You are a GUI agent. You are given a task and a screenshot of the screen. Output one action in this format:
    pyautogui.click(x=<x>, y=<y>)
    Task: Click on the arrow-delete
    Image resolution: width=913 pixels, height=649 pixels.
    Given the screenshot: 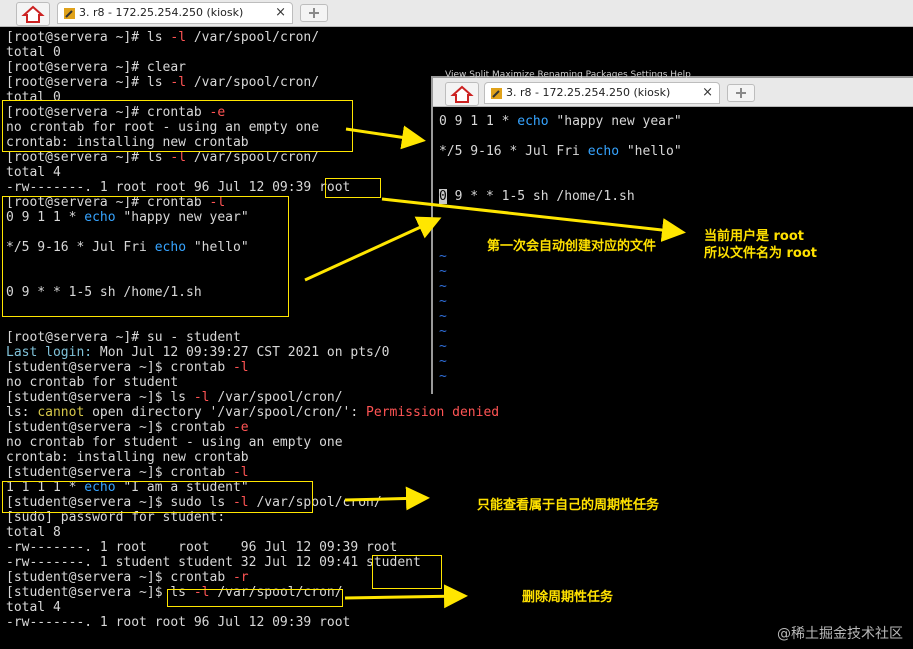 What is the action you would take?
    pyautogui.click(x=406, y=596)
    